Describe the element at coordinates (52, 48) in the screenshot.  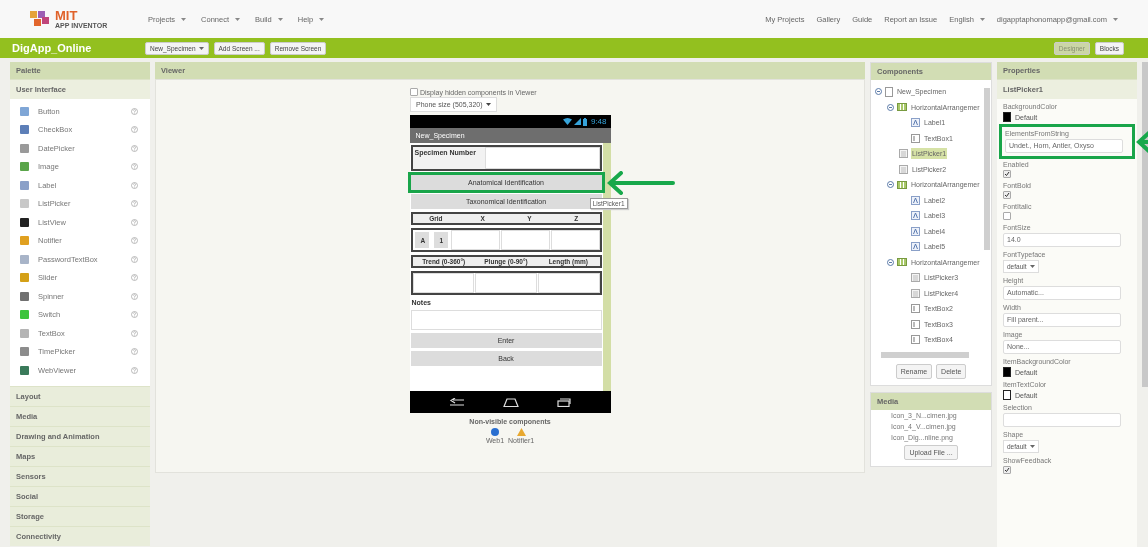
I see `project-title: DigApp_Online` at that location.